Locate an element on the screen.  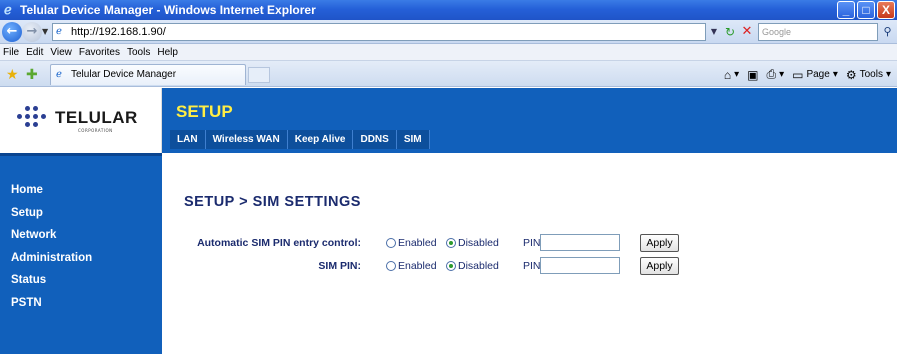
favorites-star-icon: ★ is located at coordinates (12, 74).